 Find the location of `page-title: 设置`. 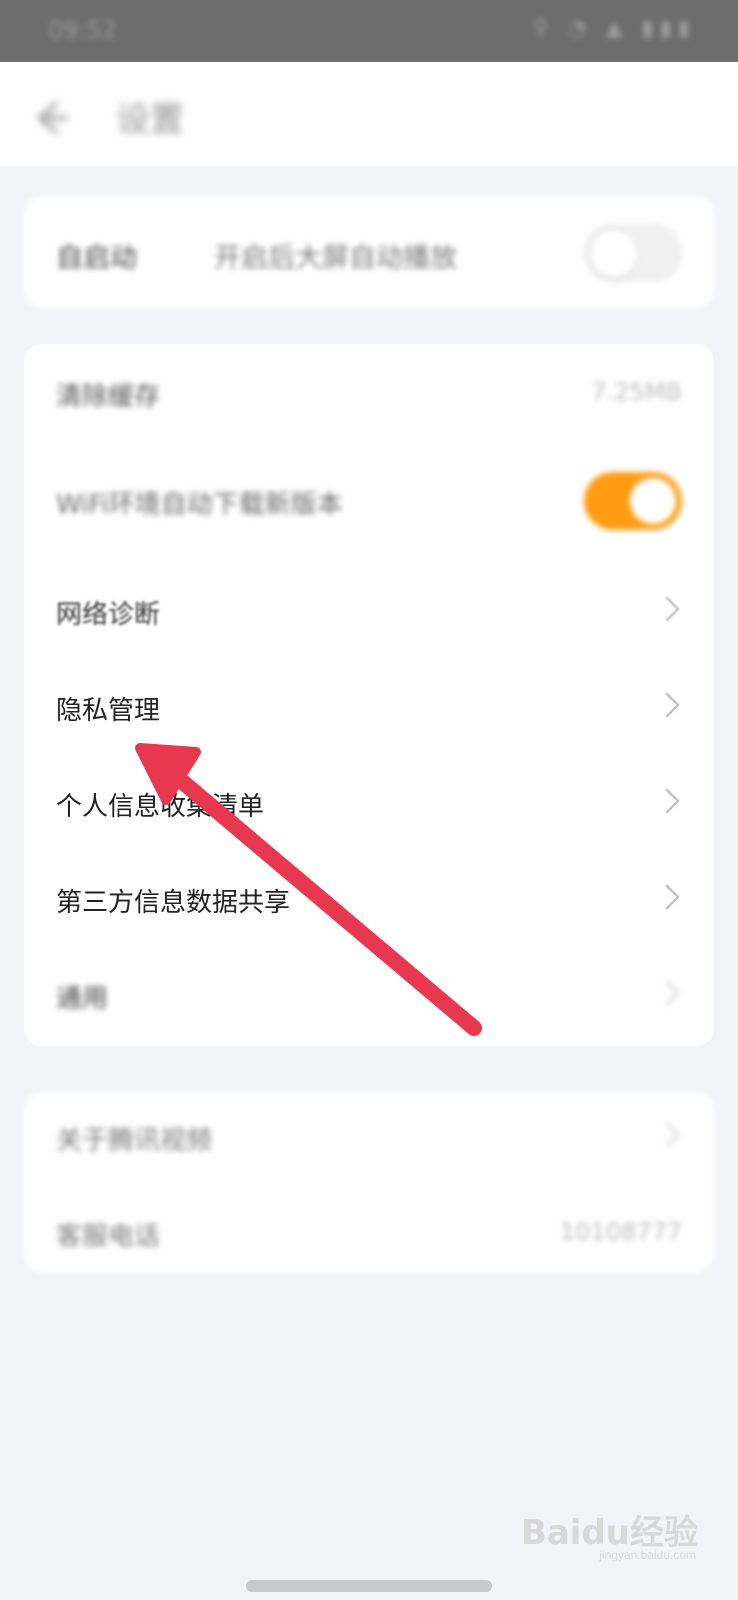

page-title: 设置 is located at coordinates (150, 120).